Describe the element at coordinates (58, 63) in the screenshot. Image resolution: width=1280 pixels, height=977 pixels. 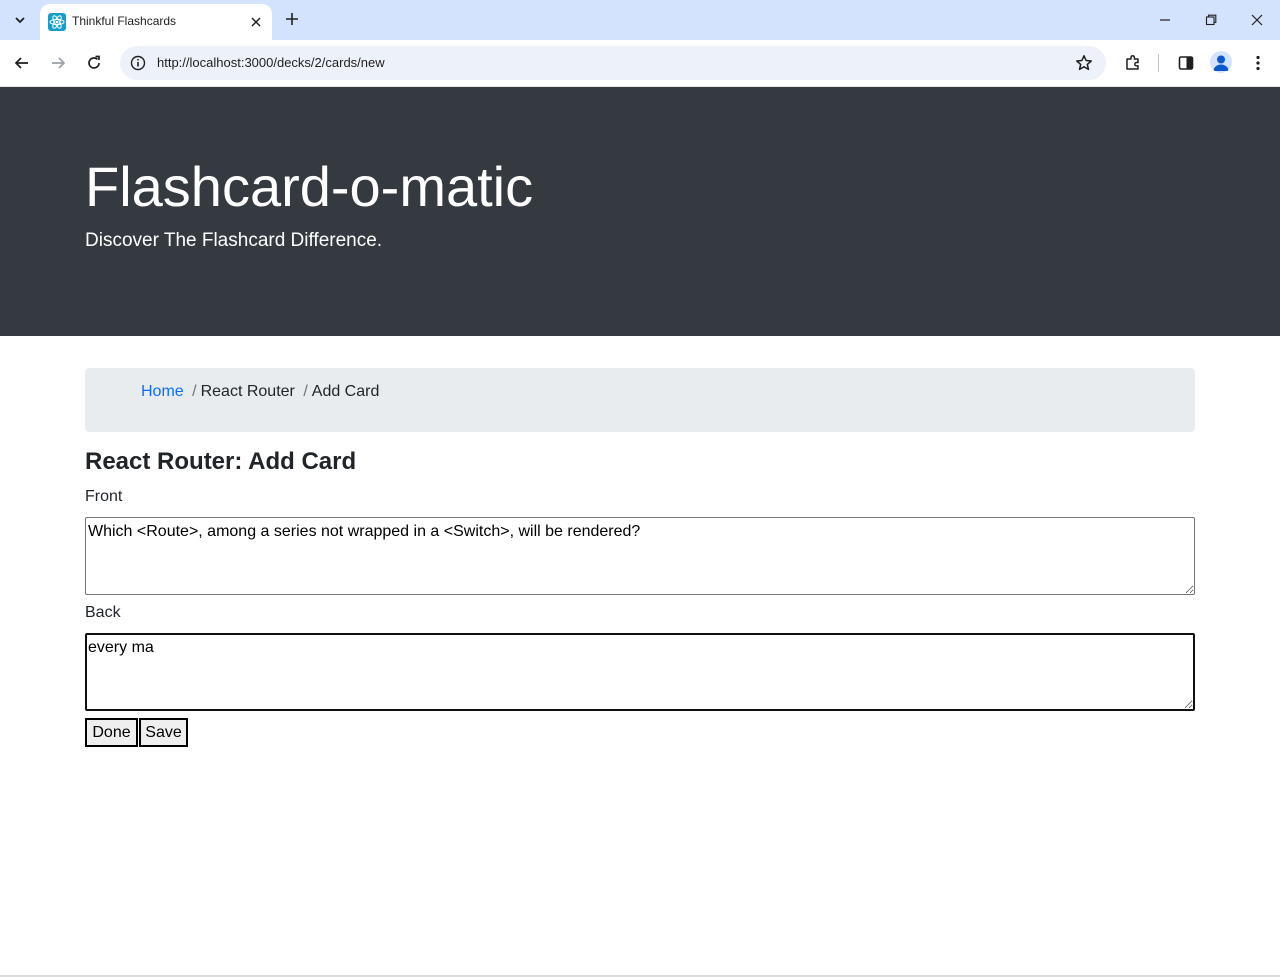
I see `forward-icon` at that location.